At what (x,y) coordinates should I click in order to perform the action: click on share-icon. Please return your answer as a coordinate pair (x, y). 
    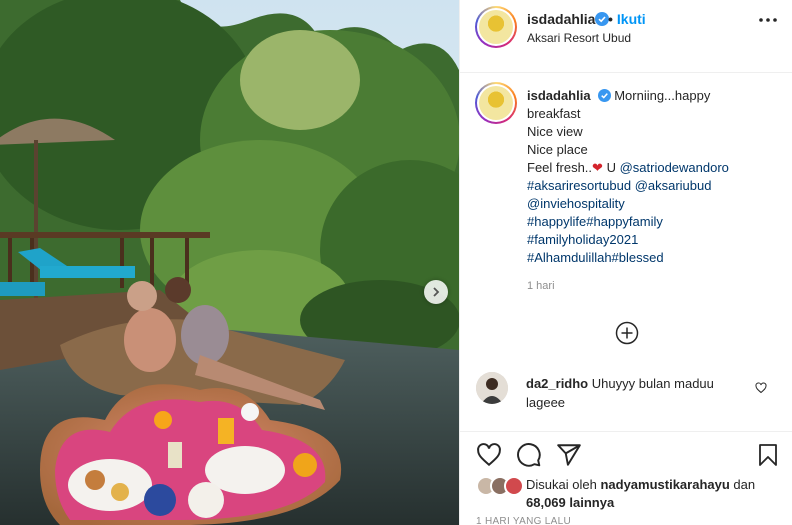
    Looking at the image, I should click on (569, 455).